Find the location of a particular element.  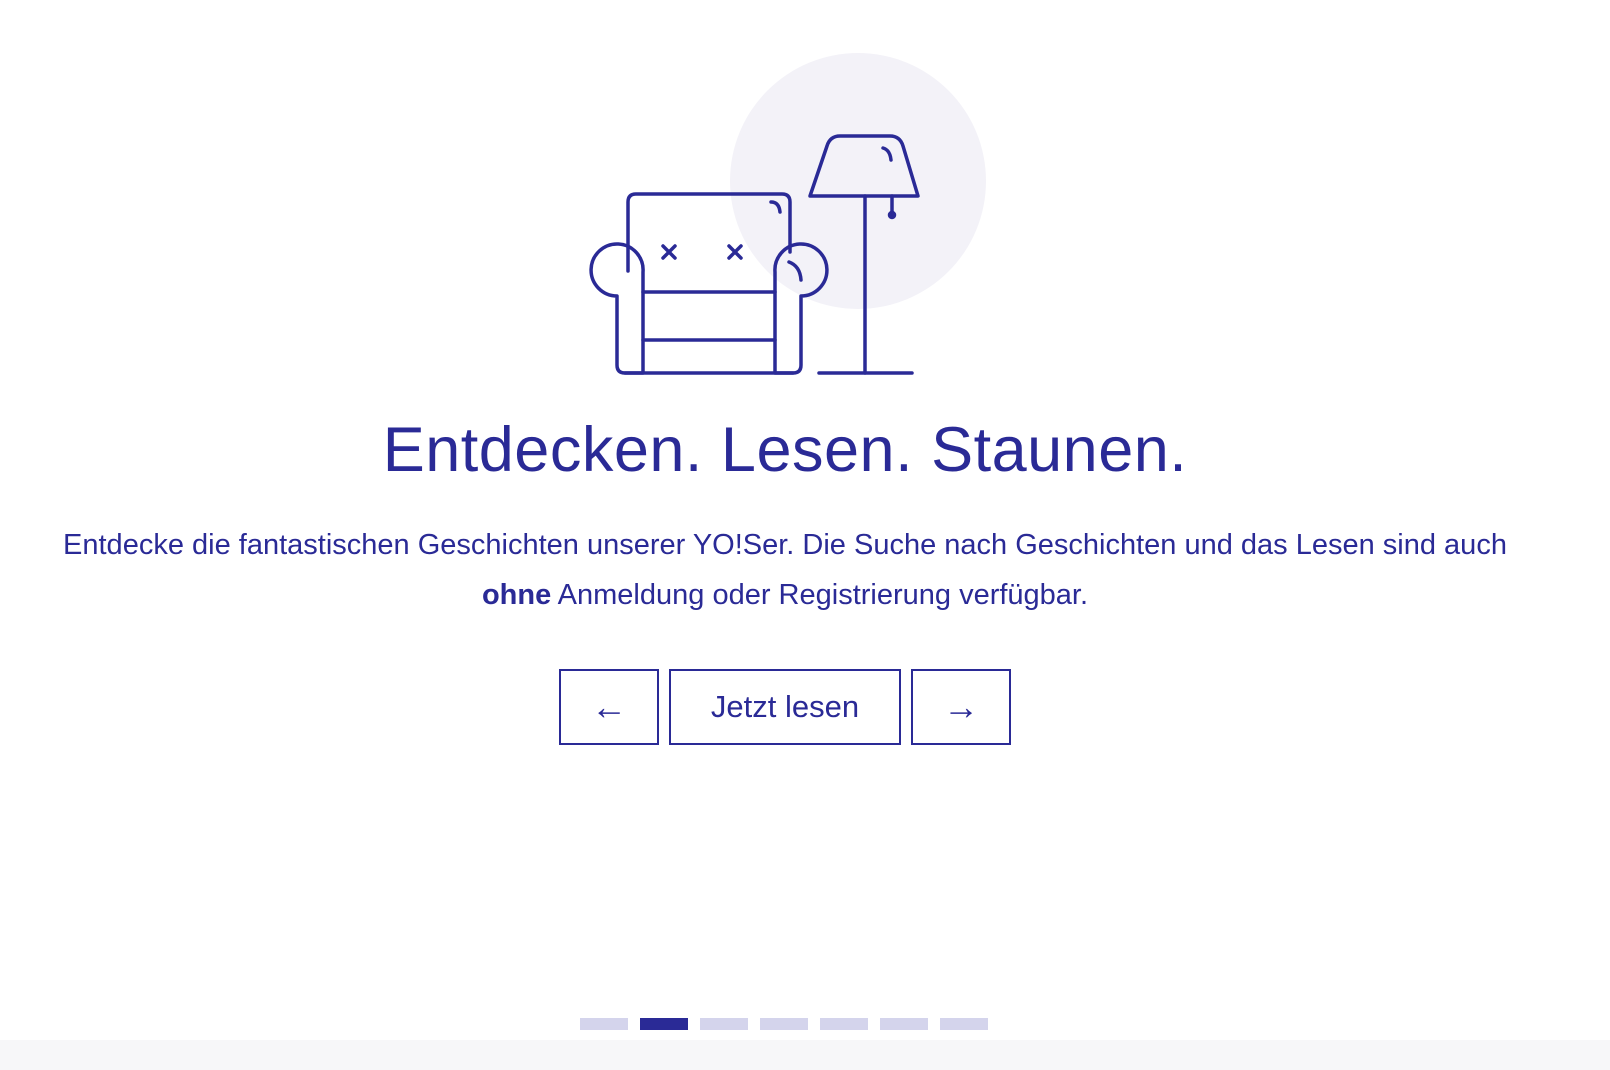

arrow-right-icon: → is located at coordinates (961, 706).